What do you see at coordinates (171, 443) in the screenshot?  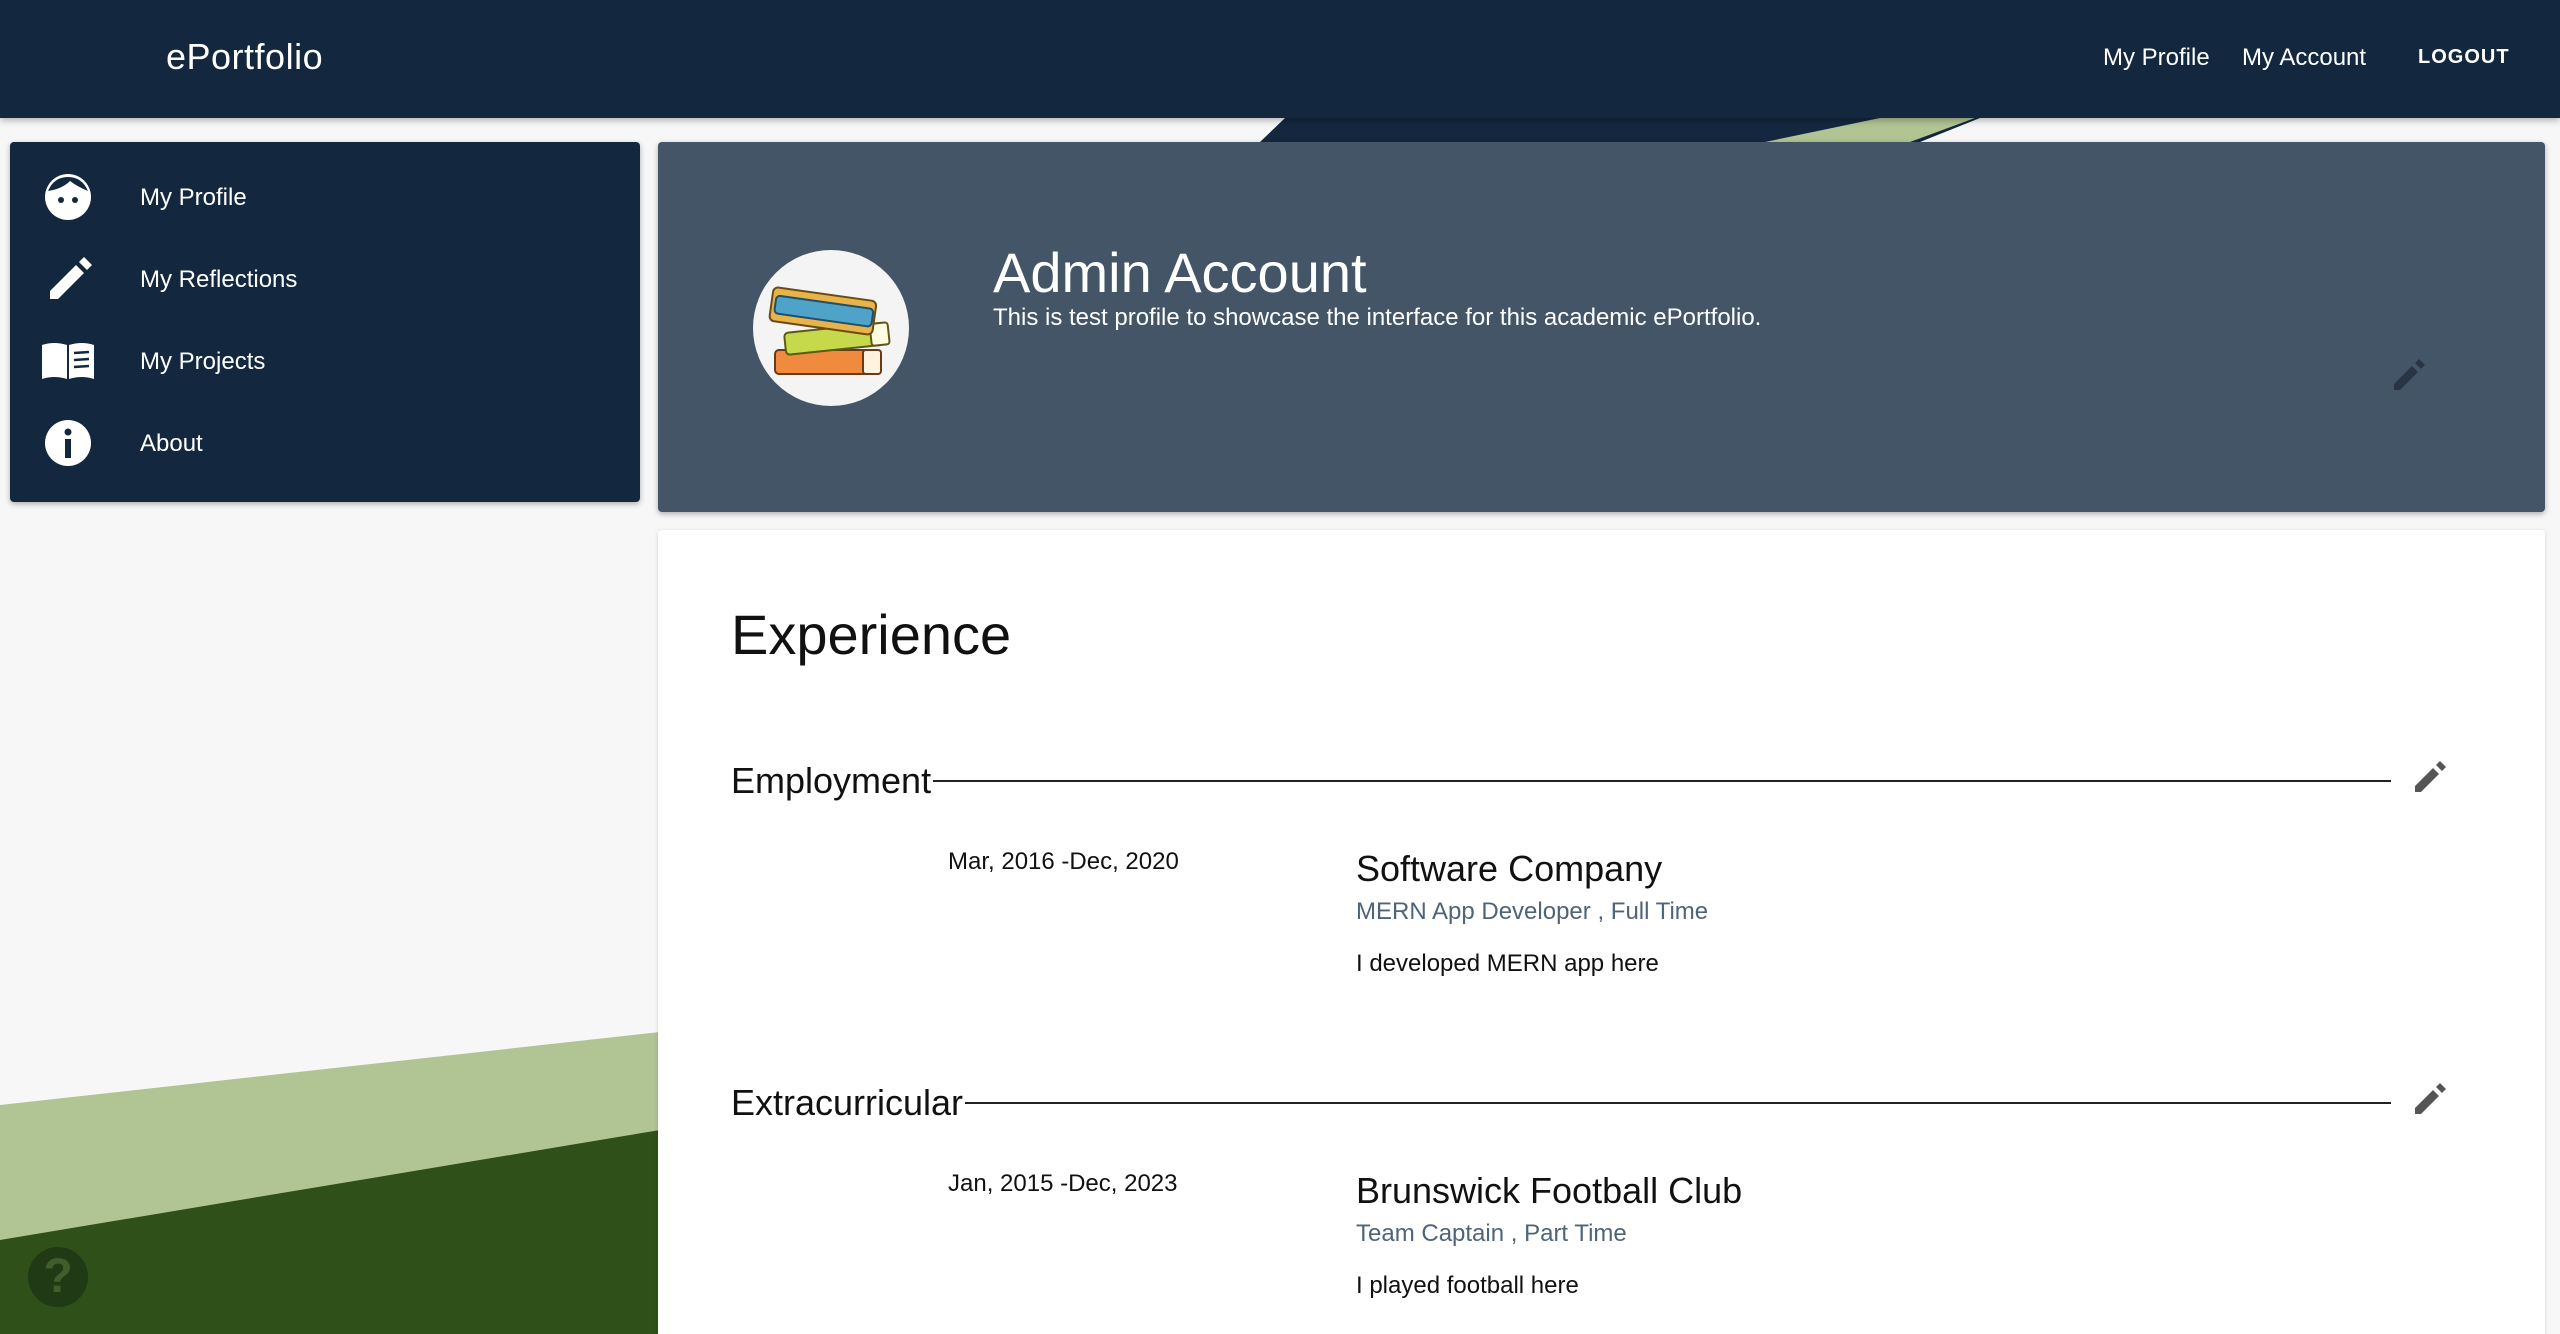 I see `sidebar-item-label: About` at bounding box center [171, 443].